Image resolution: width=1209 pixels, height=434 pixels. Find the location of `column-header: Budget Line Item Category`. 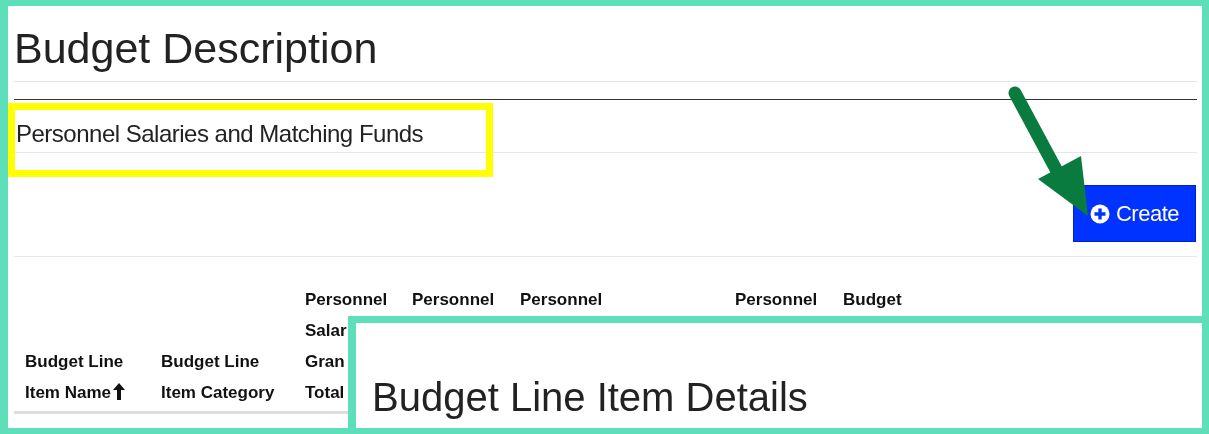

column-header: Budget Line Item Category is located at coordinates (218, 377).